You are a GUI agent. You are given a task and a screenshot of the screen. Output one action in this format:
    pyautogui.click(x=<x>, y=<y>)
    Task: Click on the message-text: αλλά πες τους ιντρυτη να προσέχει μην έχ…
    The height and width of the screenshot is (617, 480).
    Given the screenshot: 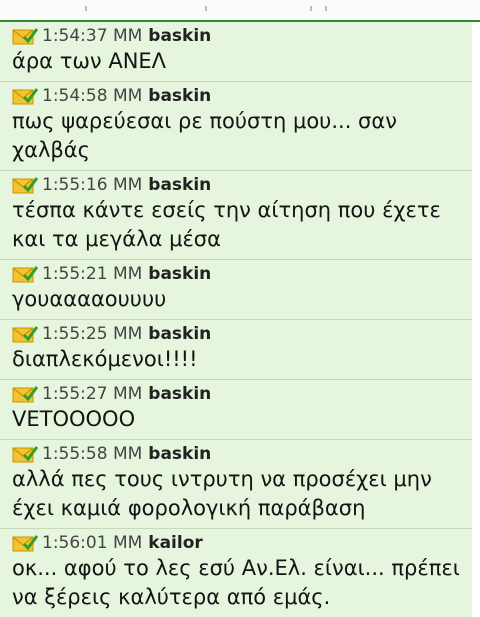 What is the action you would take?
    pyautogui.click(x=222, y=493)
    